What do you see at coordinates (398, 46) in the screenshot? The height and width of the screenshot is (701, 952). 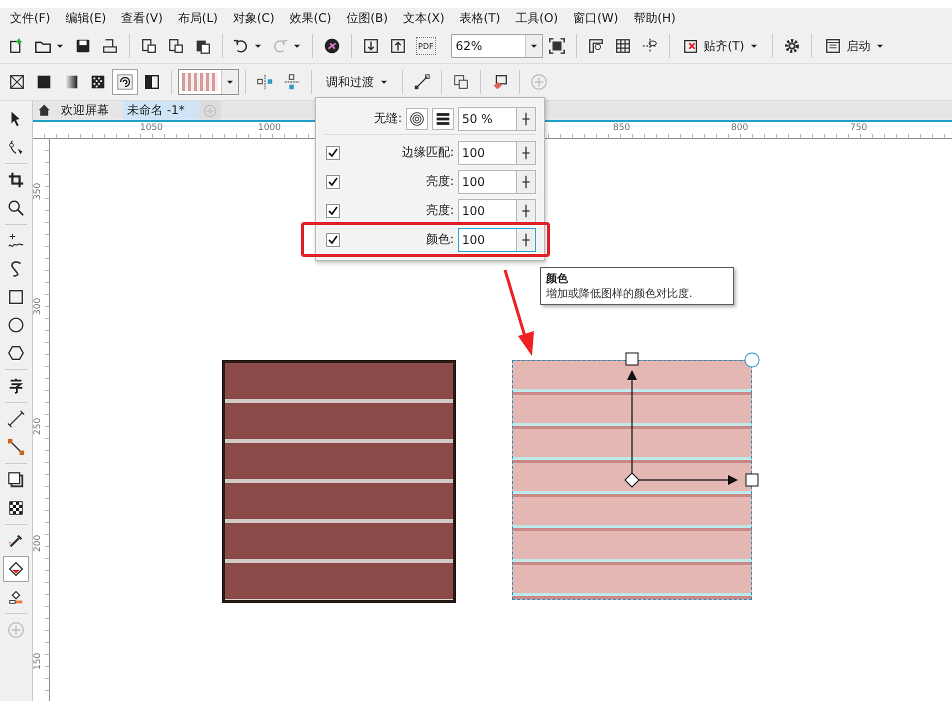 I see `export-icon` at bounding box center [398, 46].